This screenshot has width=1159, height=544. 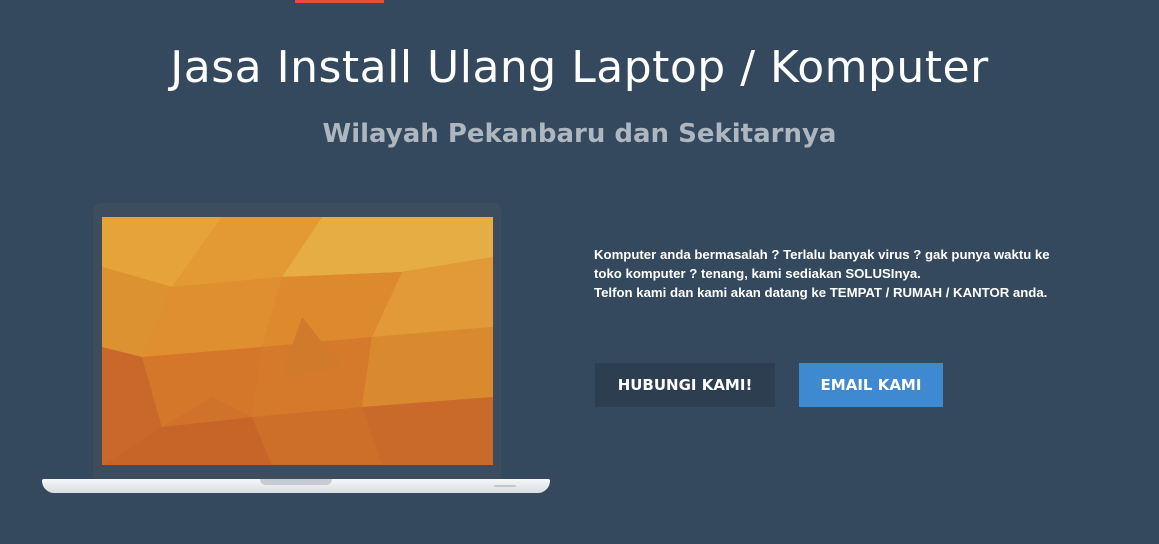 What do you see at coordinates (907, 273) in the screenshot?
I see `description-line-2-suffix: nya.` at bounding box center [907, 273].